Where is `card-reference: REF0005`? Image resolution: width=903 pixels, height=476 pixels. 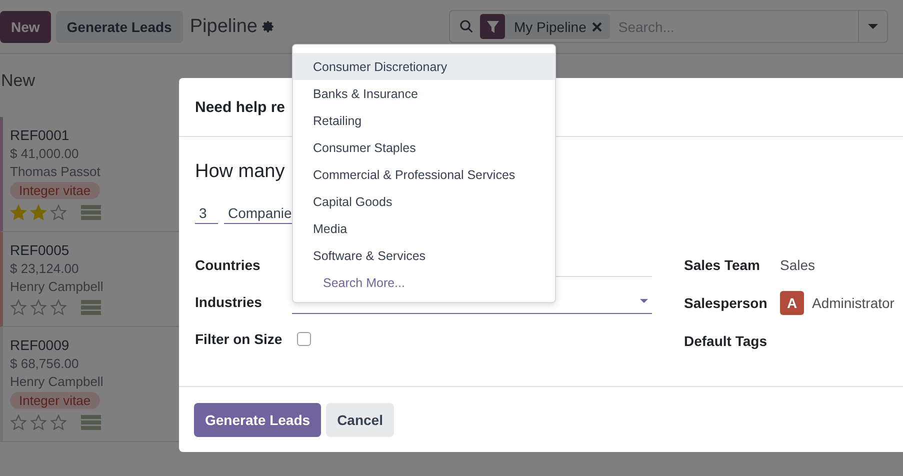
card-reference: REF0005 is located at coordinates (40, 250).